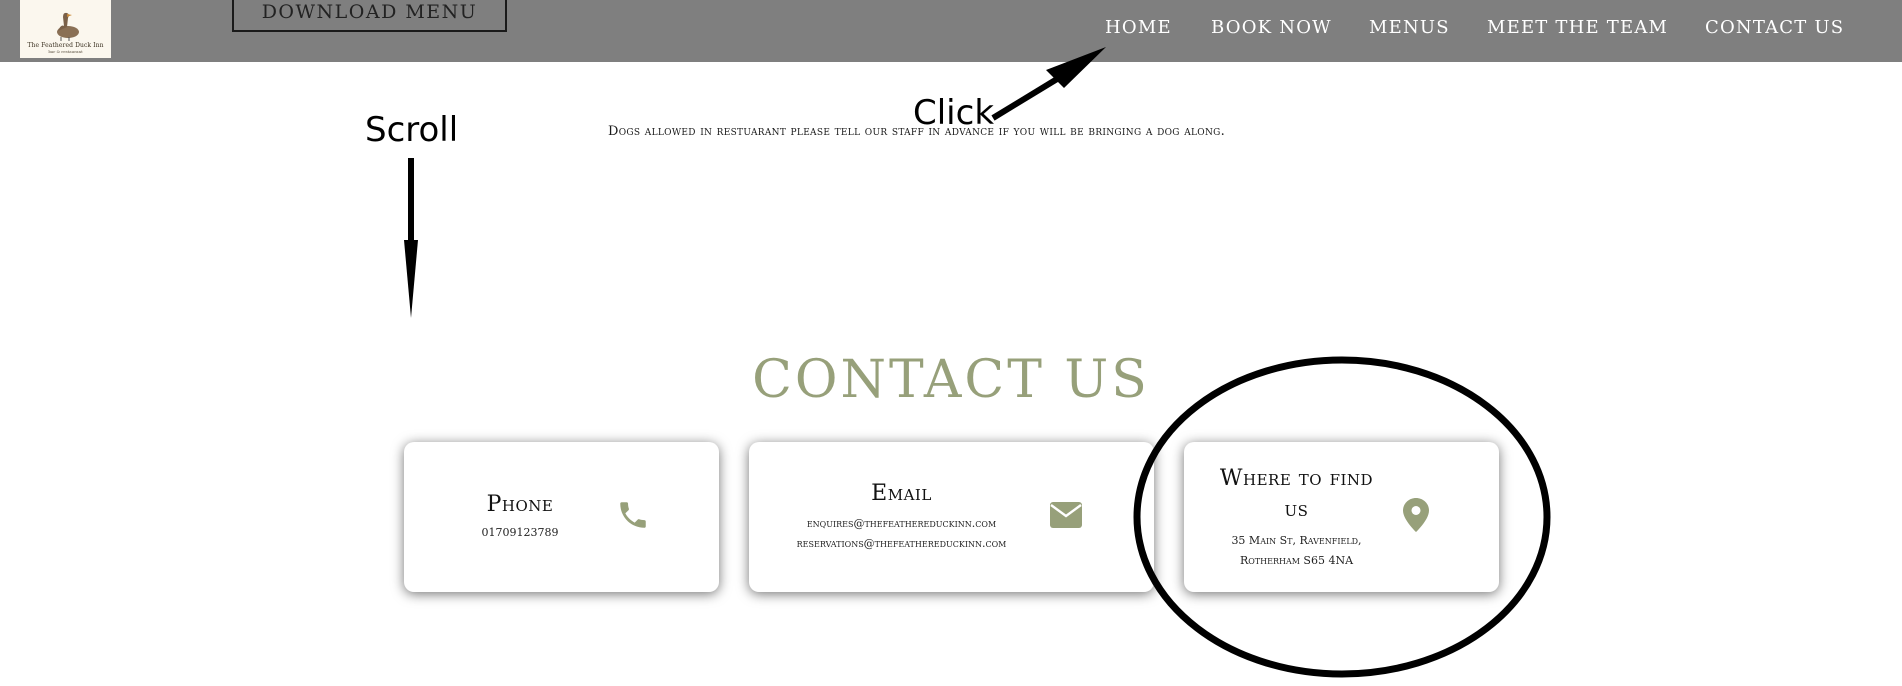 The height and width of the screenshot is (686, 1902). Describe the element at coordinates (1066, 517) in the screenshot. I see `envelope-icon` at that location.